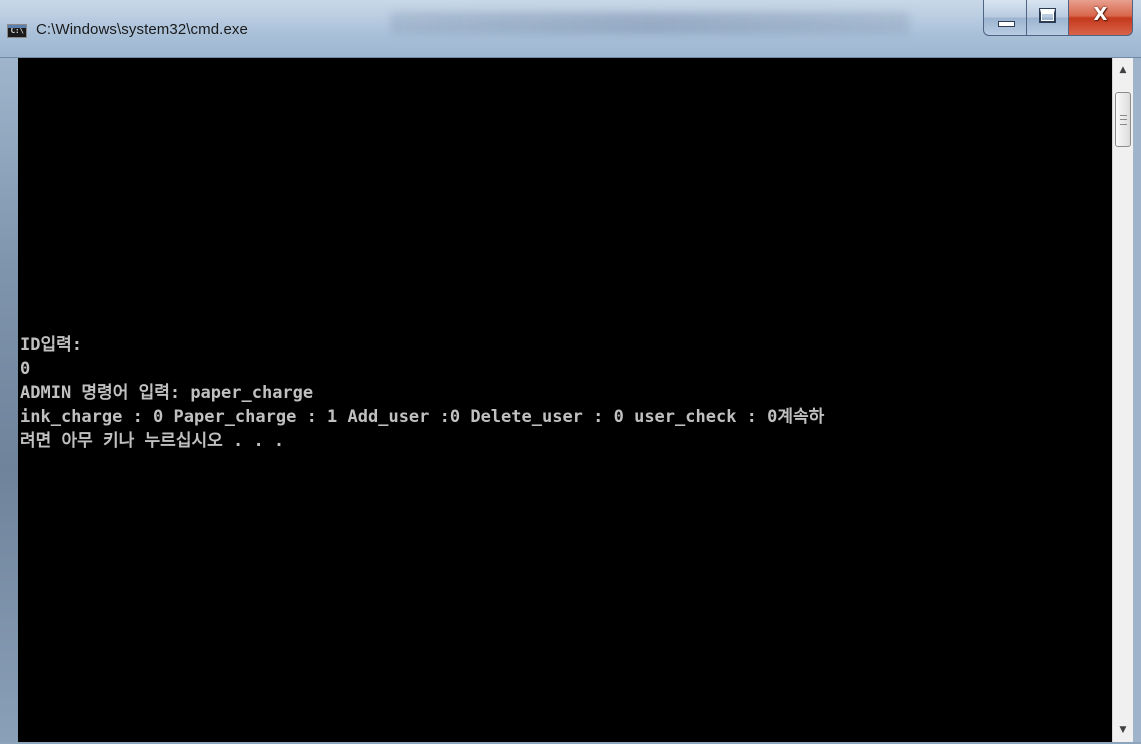 The height and width of the screenshot is (744, 1141). I want to click on console-line: ID입력:, so click(51, 345).